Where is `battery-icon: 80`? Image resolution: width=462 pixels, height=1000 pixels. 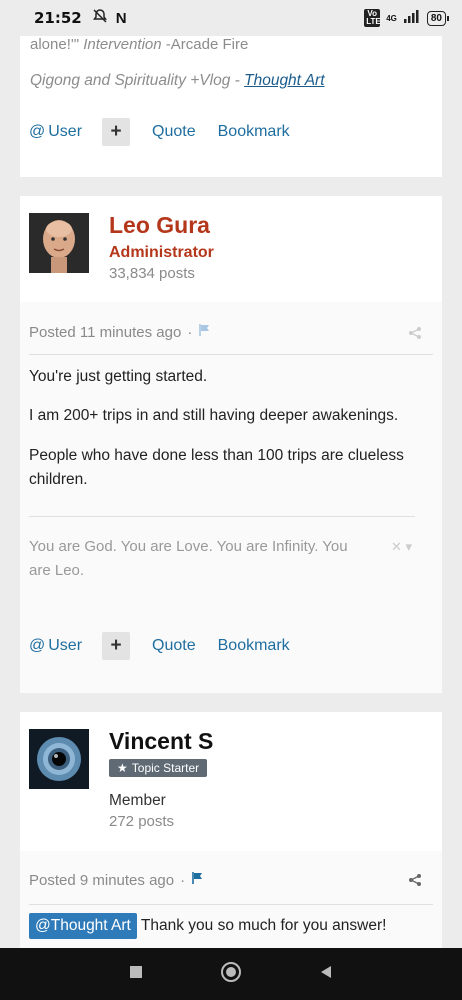 battery-icon: 80 is located at coordinates (438, 18).